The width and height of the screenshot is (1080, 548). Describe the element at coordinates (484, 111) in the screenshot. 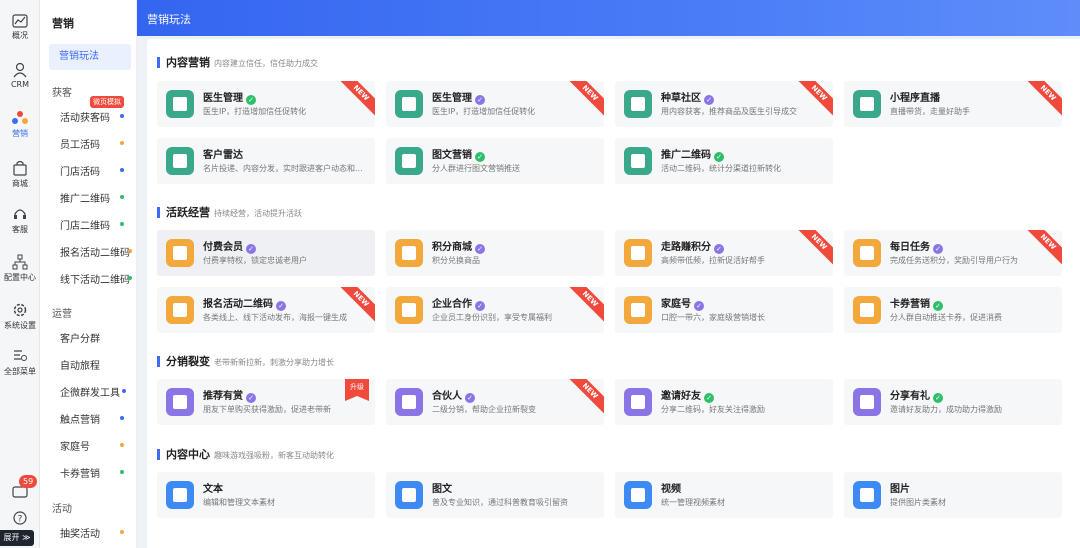

I see `feature-desc: 医生IP，打造增加信任促转化` at that location.